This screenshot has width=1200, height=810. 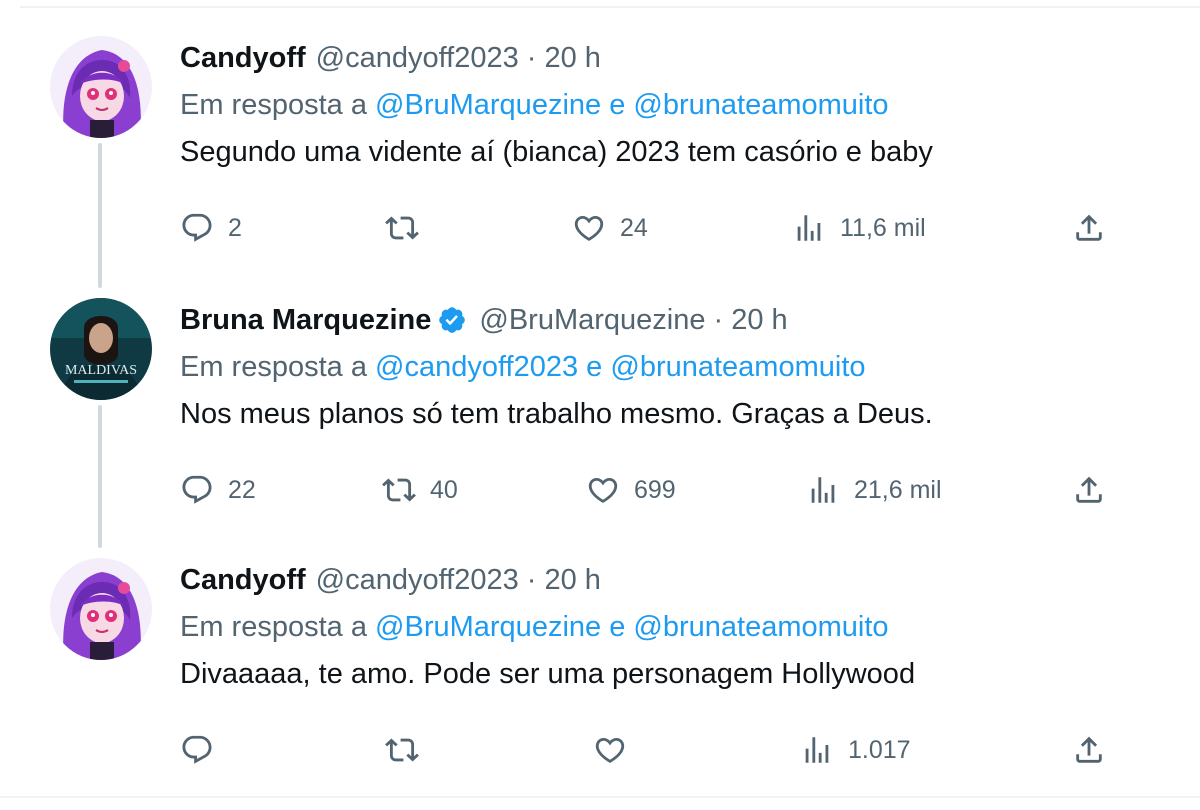 I want to click on author-name: Bruna Marquezine, so click(x=305, y=320).